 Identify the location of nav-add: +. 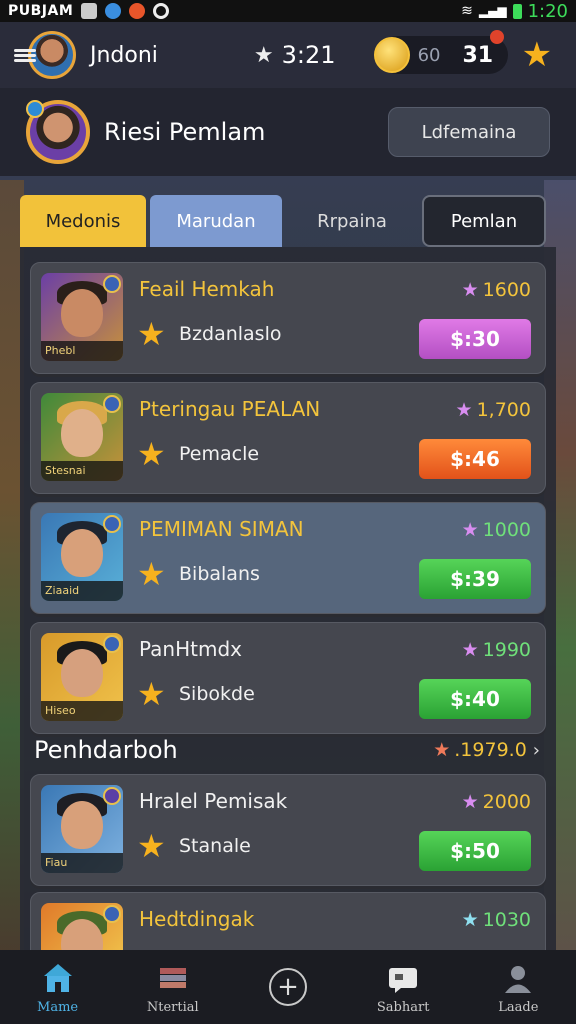
(288, 987).